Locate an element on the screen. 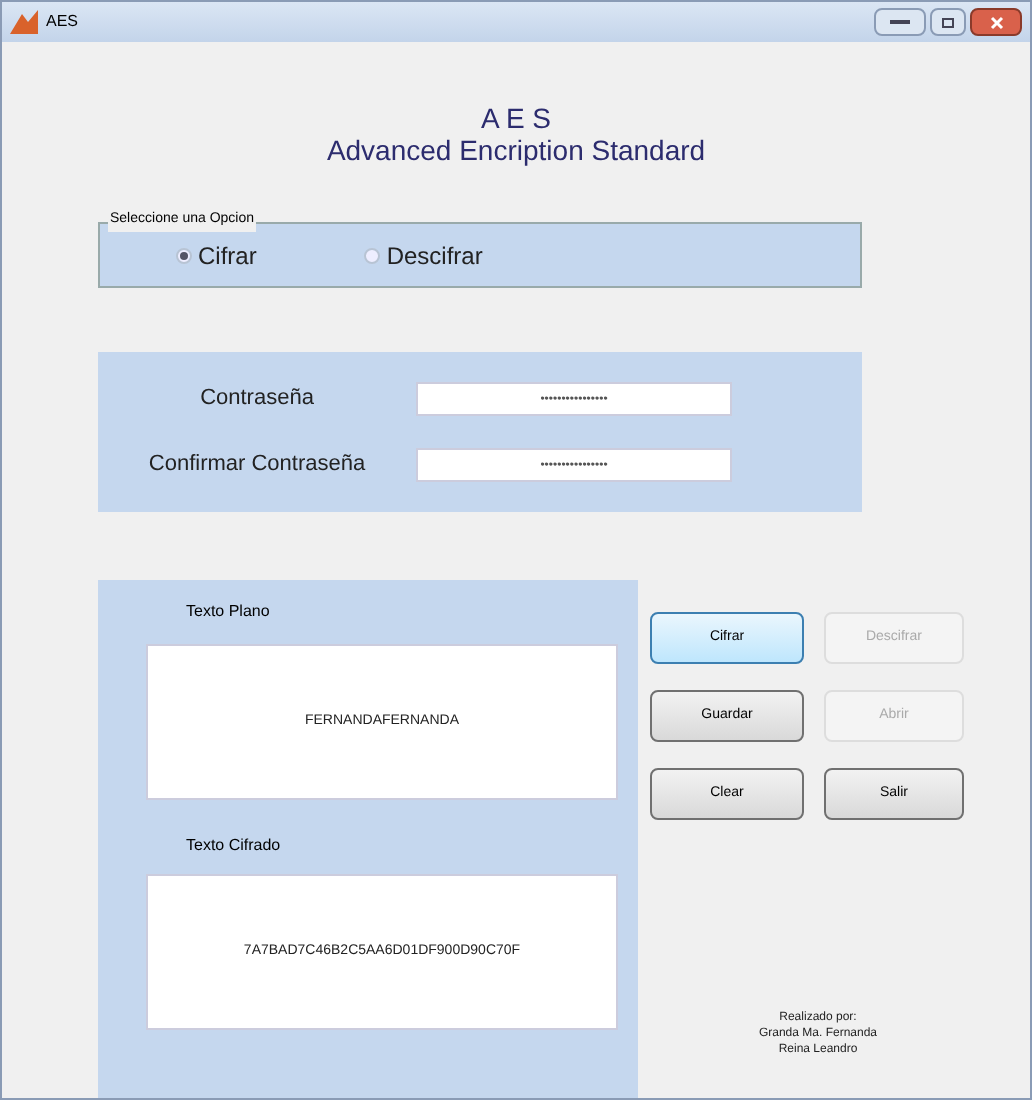 The image size is (1032, 1100). app-icon is located at coordinates (24, 22).